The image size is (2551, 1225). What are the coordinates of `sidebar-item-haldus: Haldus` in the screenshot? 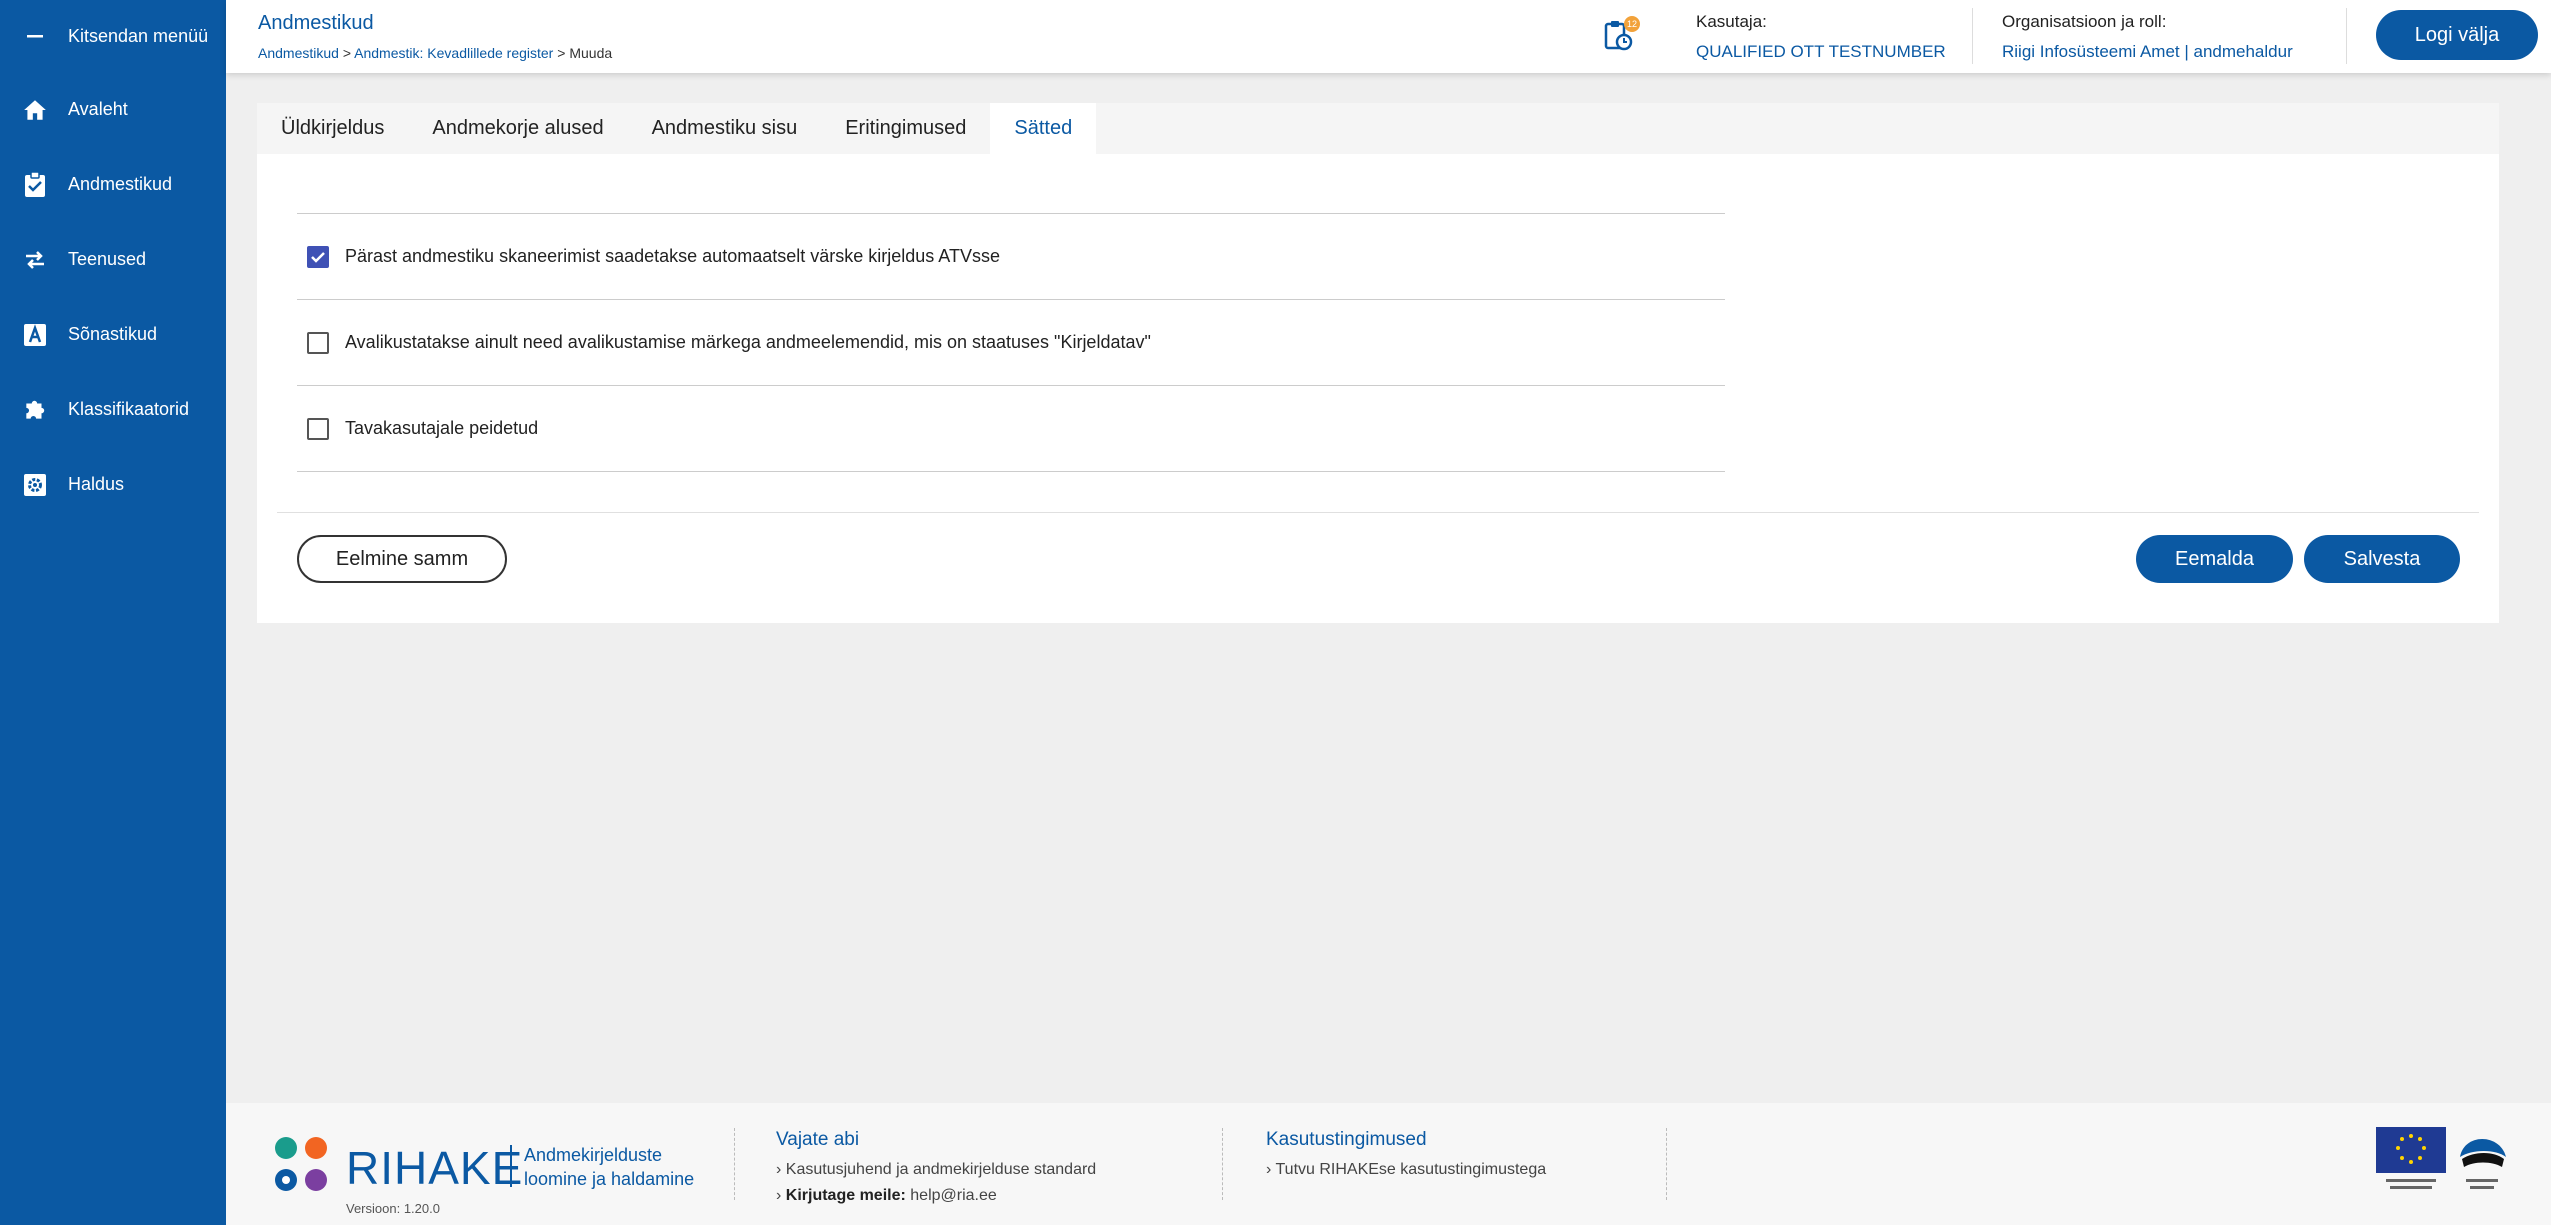 It's located at (113, 484).